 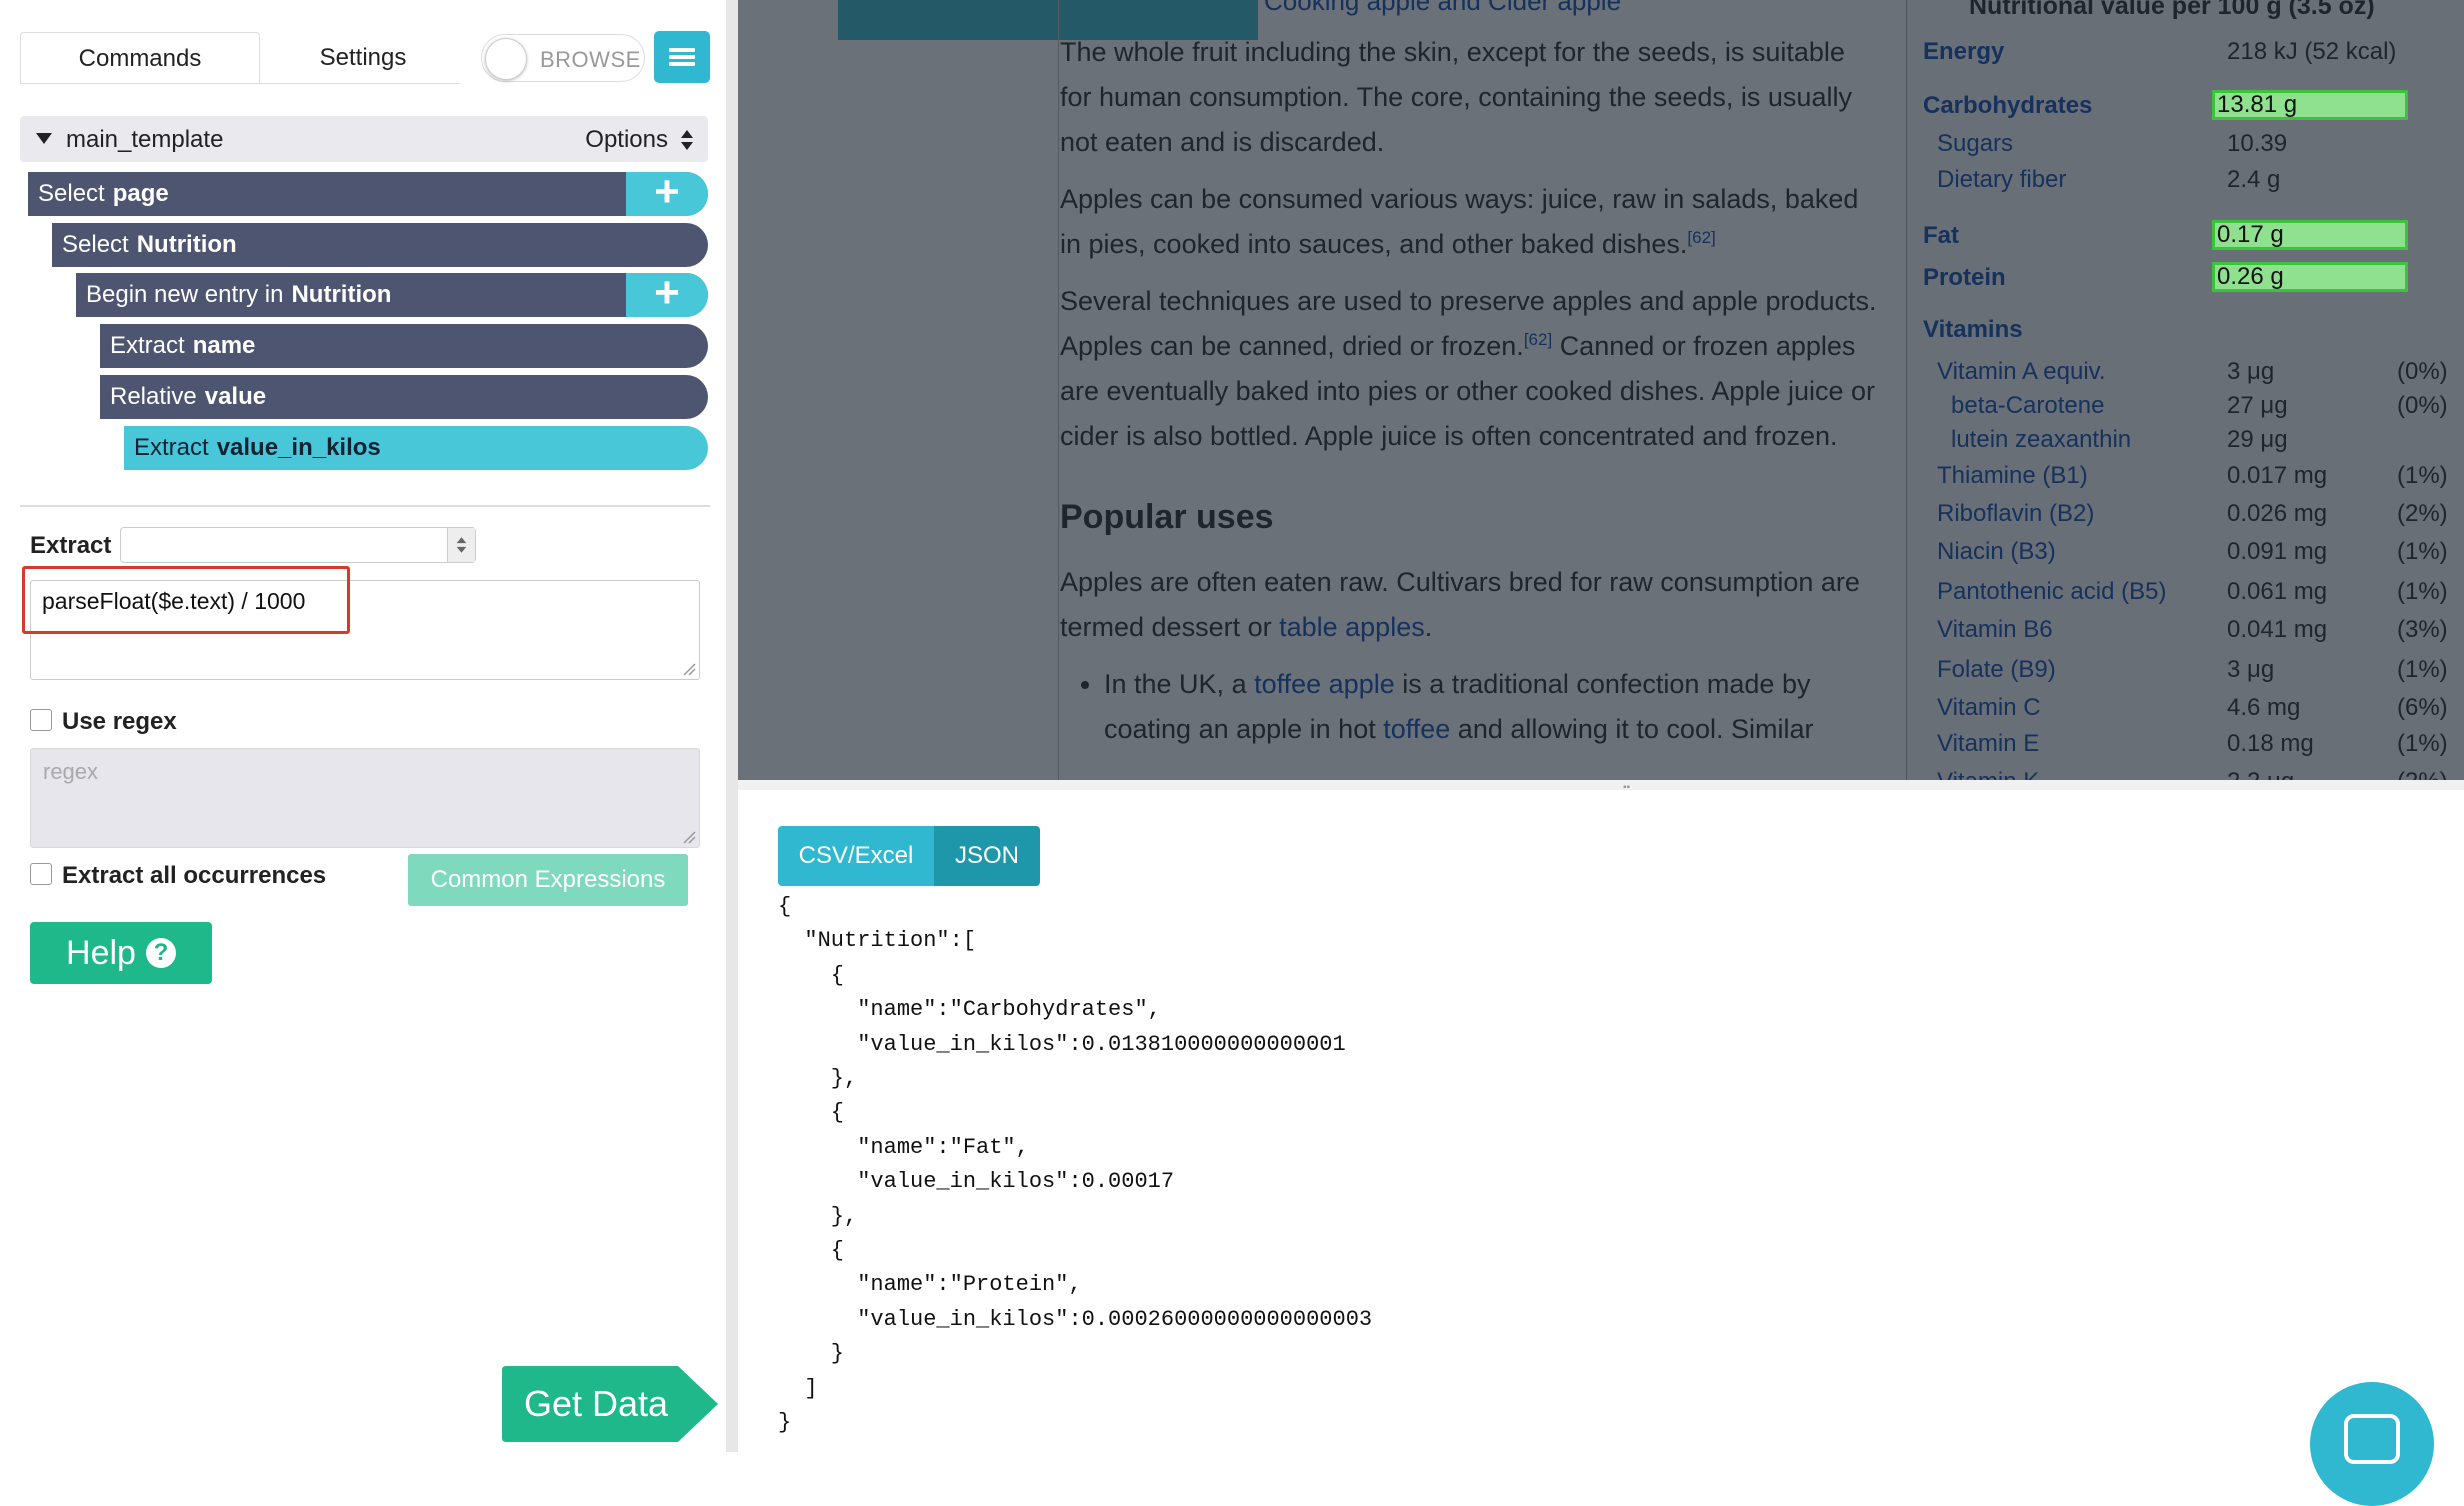 What do you see at coordinates (856, 856) in the screenshot?
I see `tab-csv-excel: CSV/Excel` at bounding box center [856, 856].